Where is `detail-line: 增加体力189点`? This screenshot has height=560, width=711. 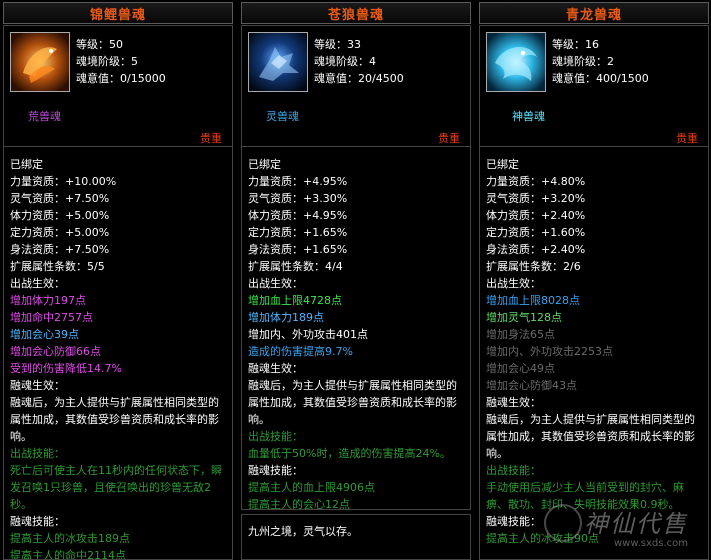 detail-line: 增加体力189点 is located at coordinates (286, 317).